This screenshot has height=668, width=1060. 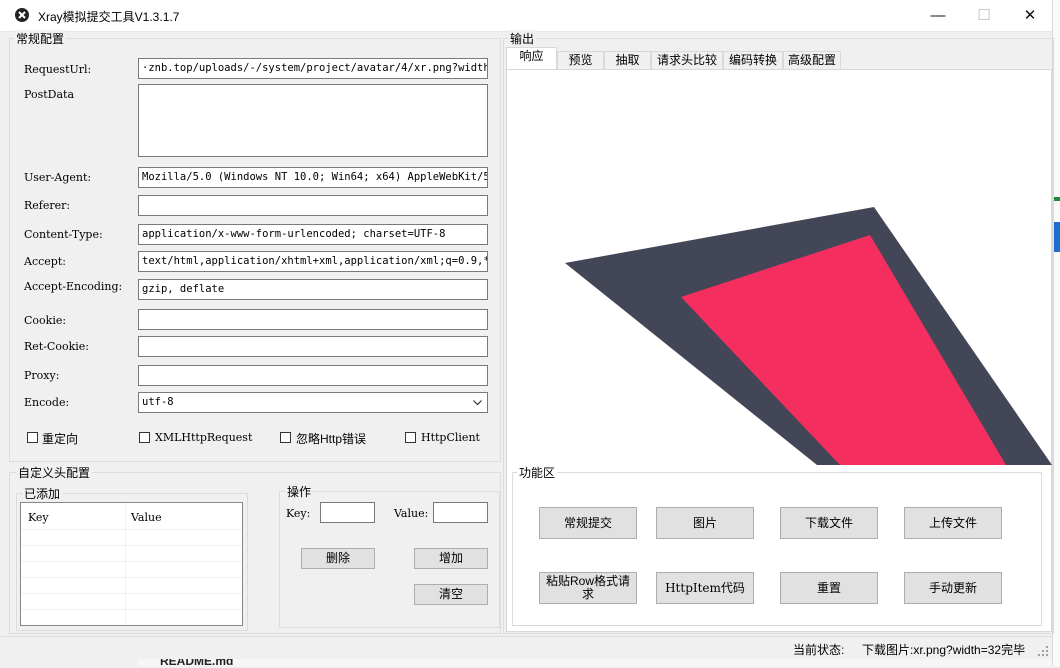 What do you see at coordinates (144, 437) in the screenshot?
I see `xmlhttprequest-checkbox` at bounding box center [144, 437].